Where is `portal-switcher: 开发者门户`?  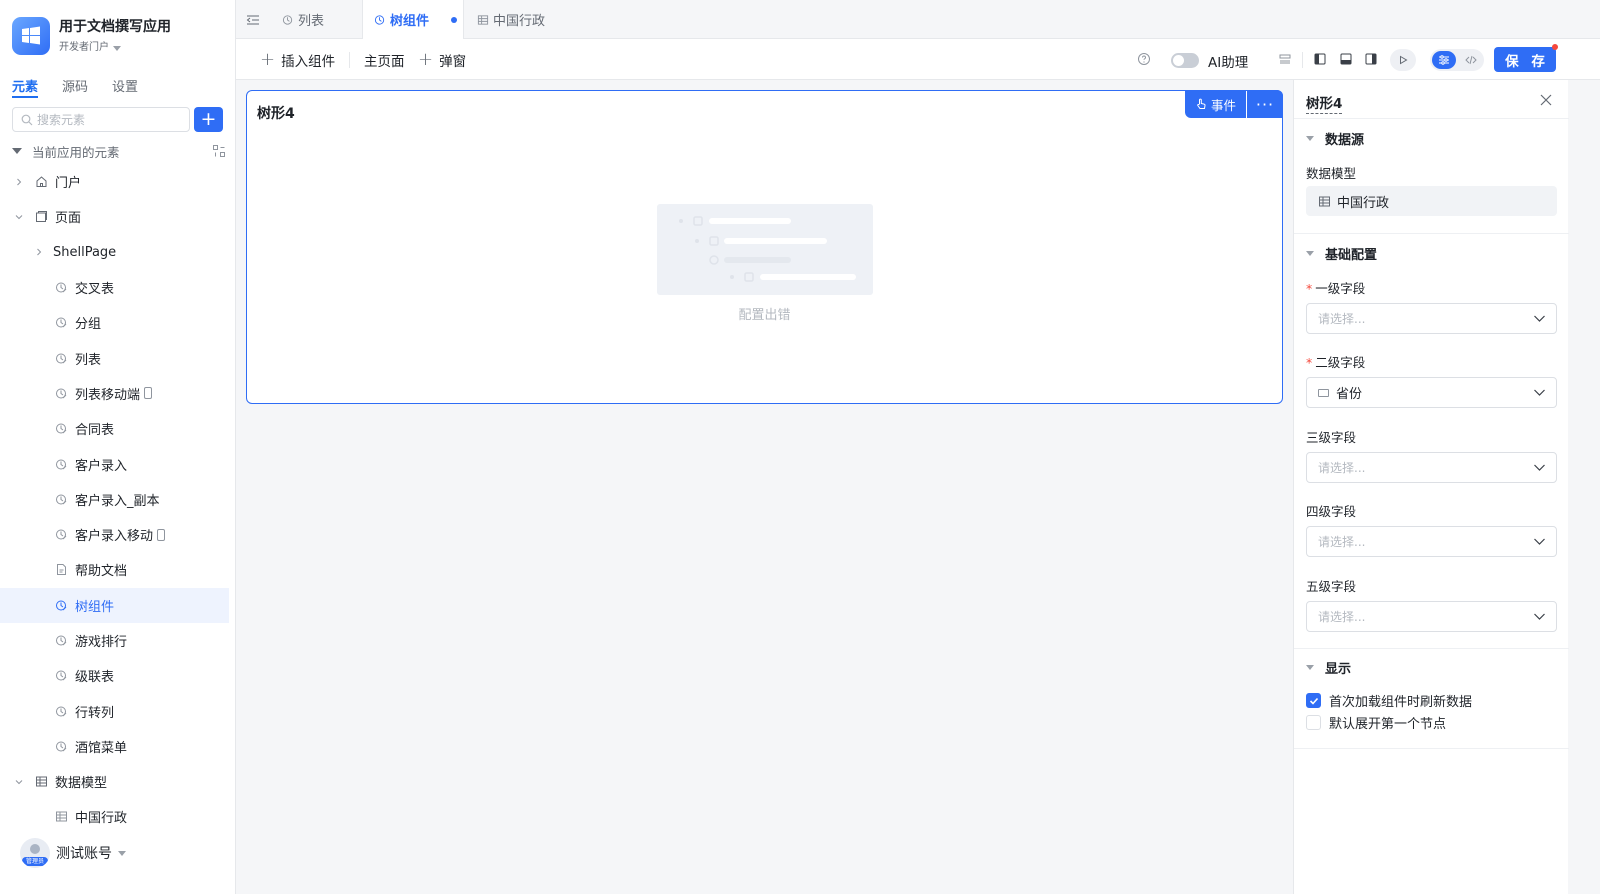 portal-switcher: 开发者门户 is located at coordinates (115, 48).